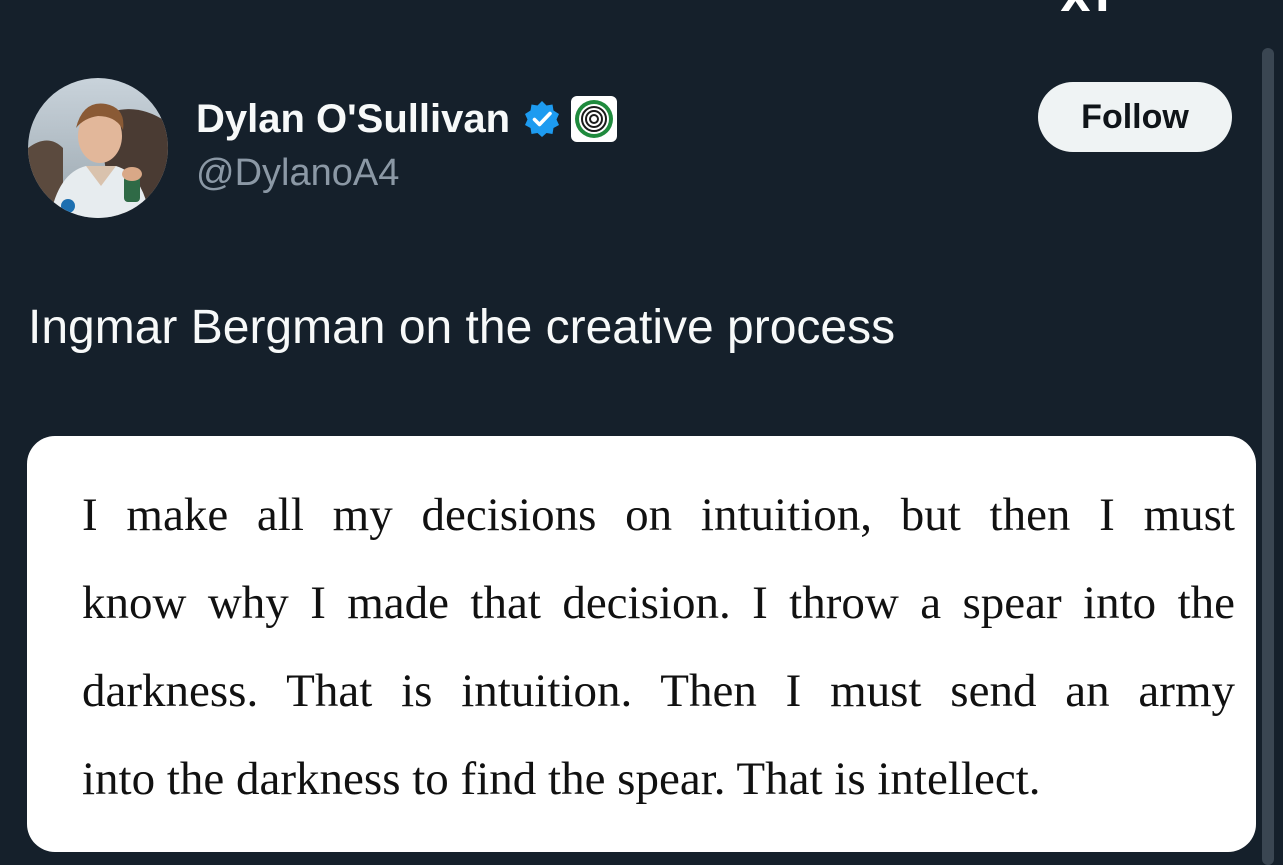 Image resolution: width=1283 pixels, height=865 pixels. I want to click on partial-top-glyph: XI, so click(1087, 9).